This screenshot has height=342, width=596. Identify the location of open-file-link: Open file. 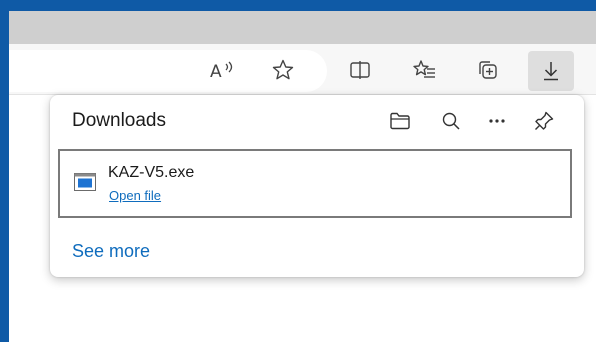
(135, 195).